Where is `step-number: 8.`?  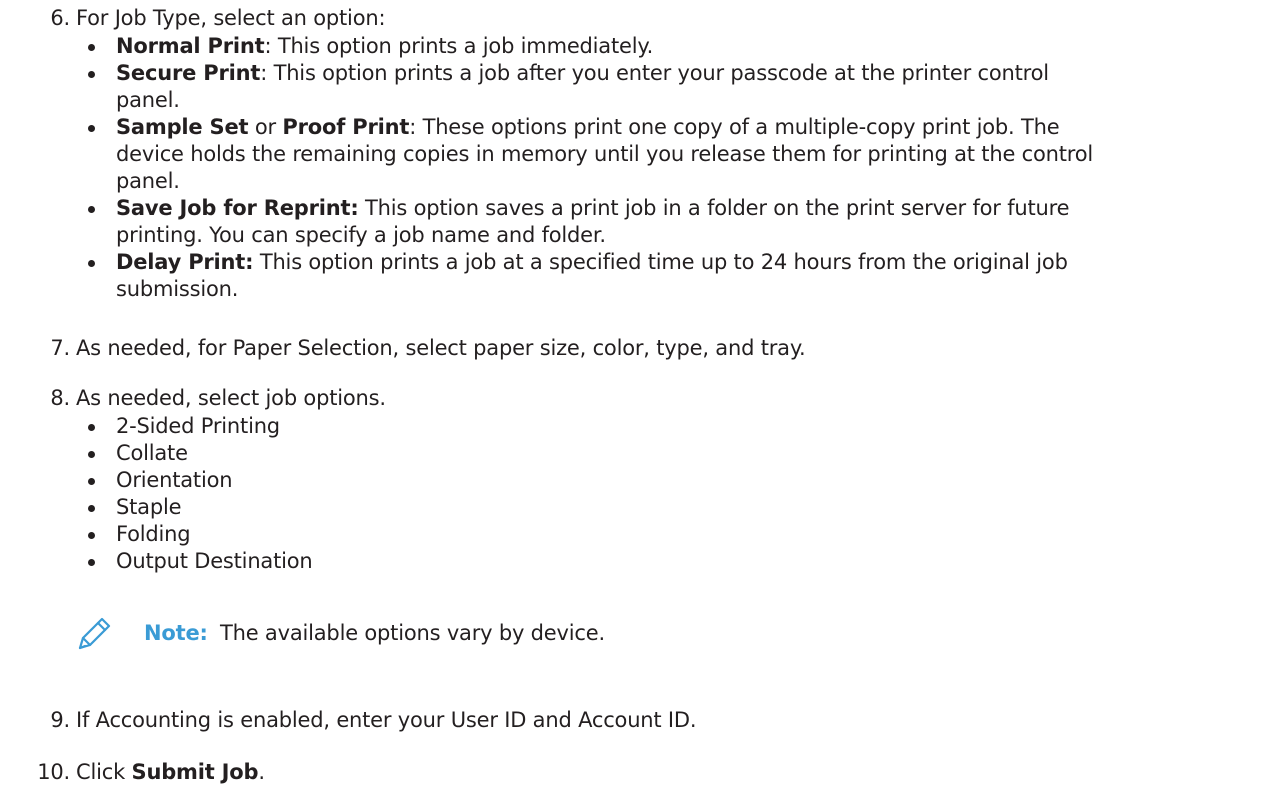 step-number: 8. is located at coordinates (60, 398).